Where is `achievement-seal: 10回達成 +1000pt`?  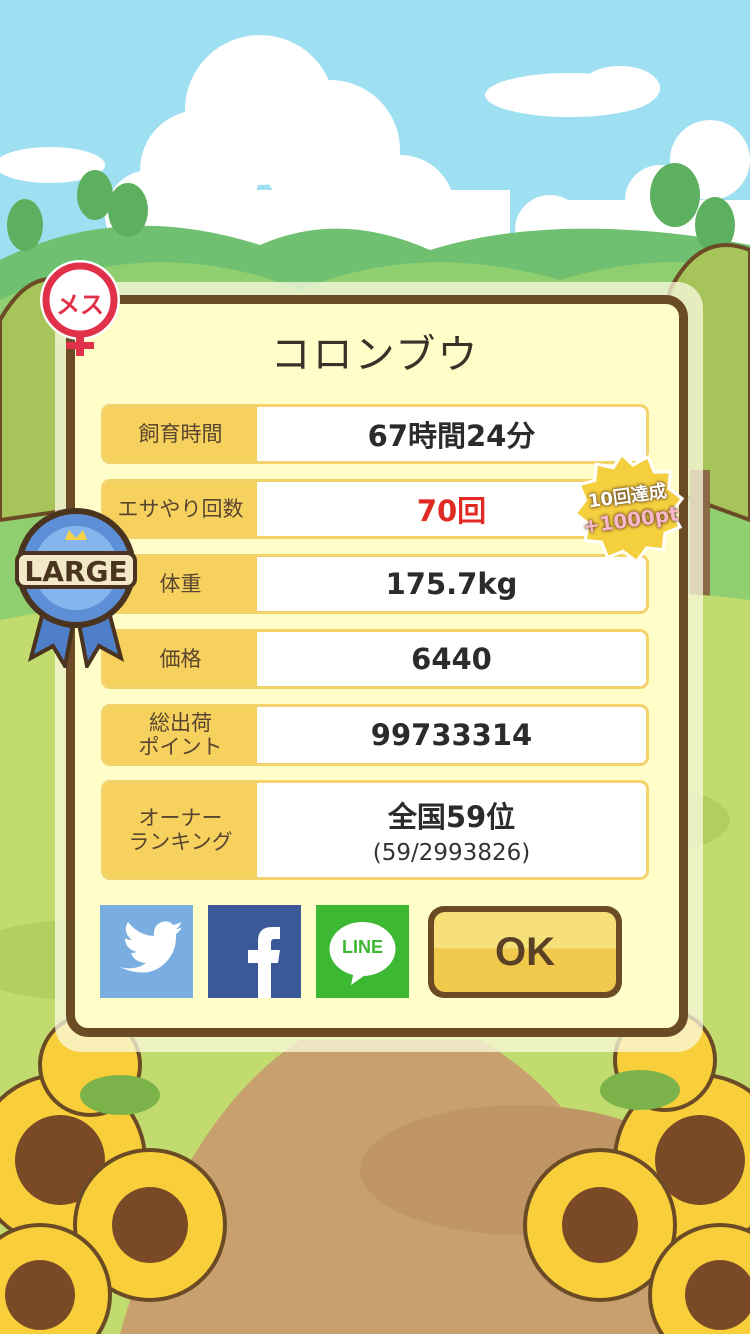
achievement-seal: 10回達成 +1000pt is located at coordinates (629, 508).